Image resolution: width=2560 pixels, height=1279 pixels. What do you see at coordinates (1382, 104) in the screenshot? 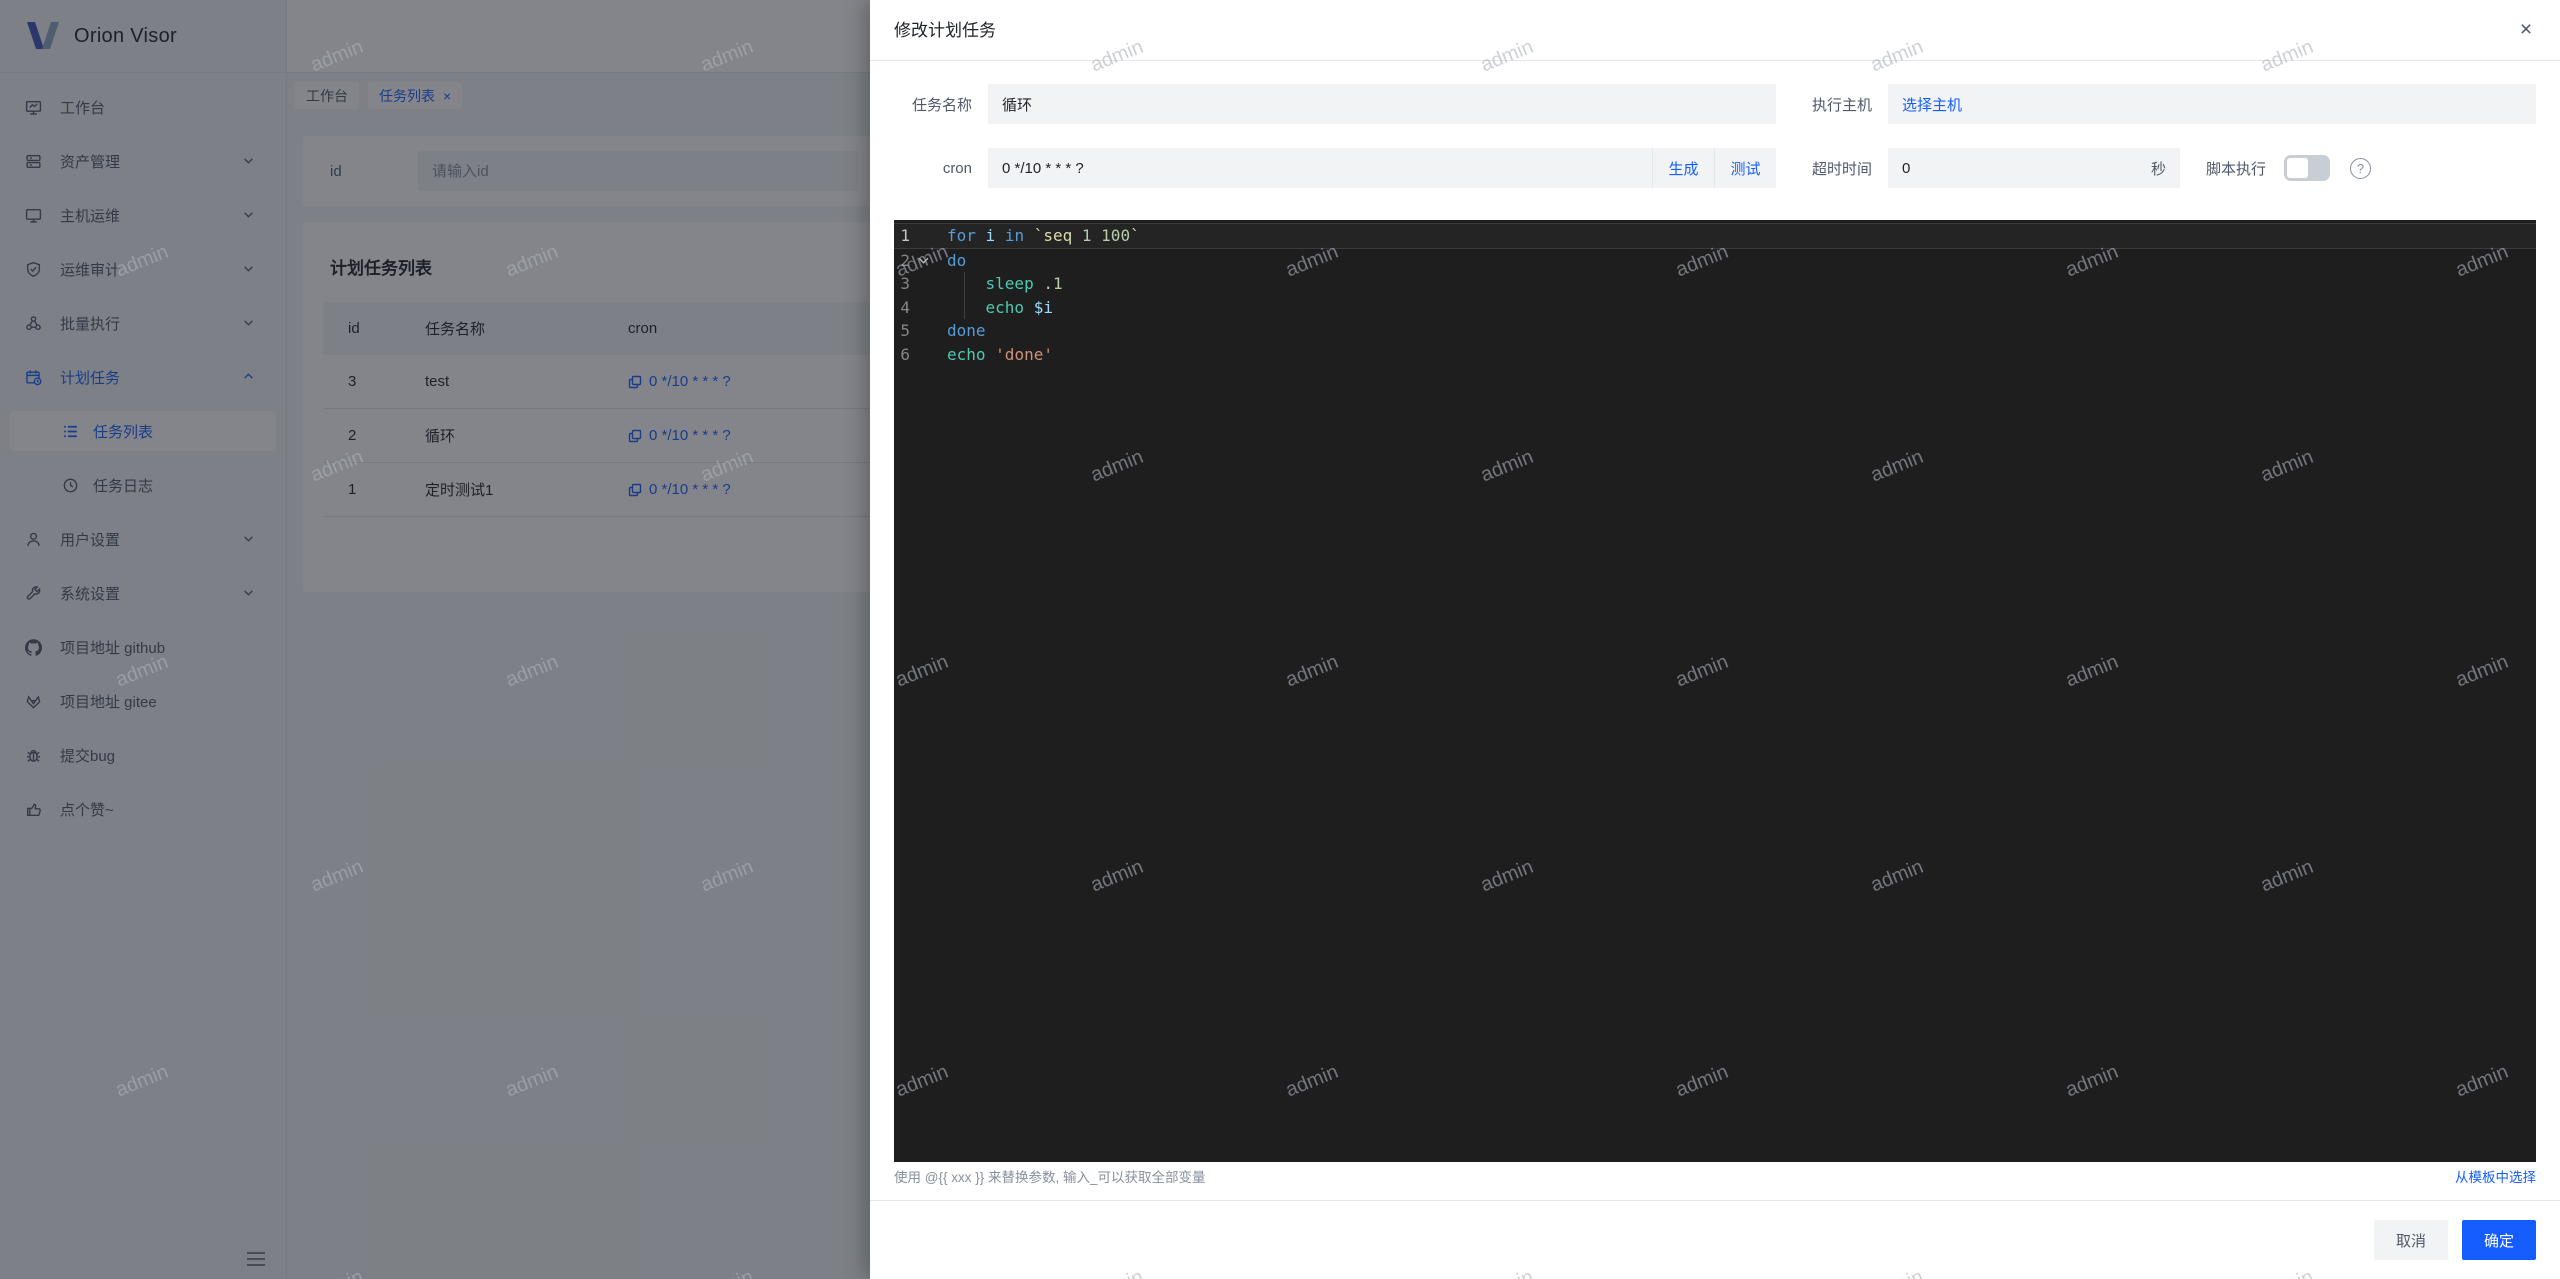
I see `task-name-input` at bounding box center [1382, 104].